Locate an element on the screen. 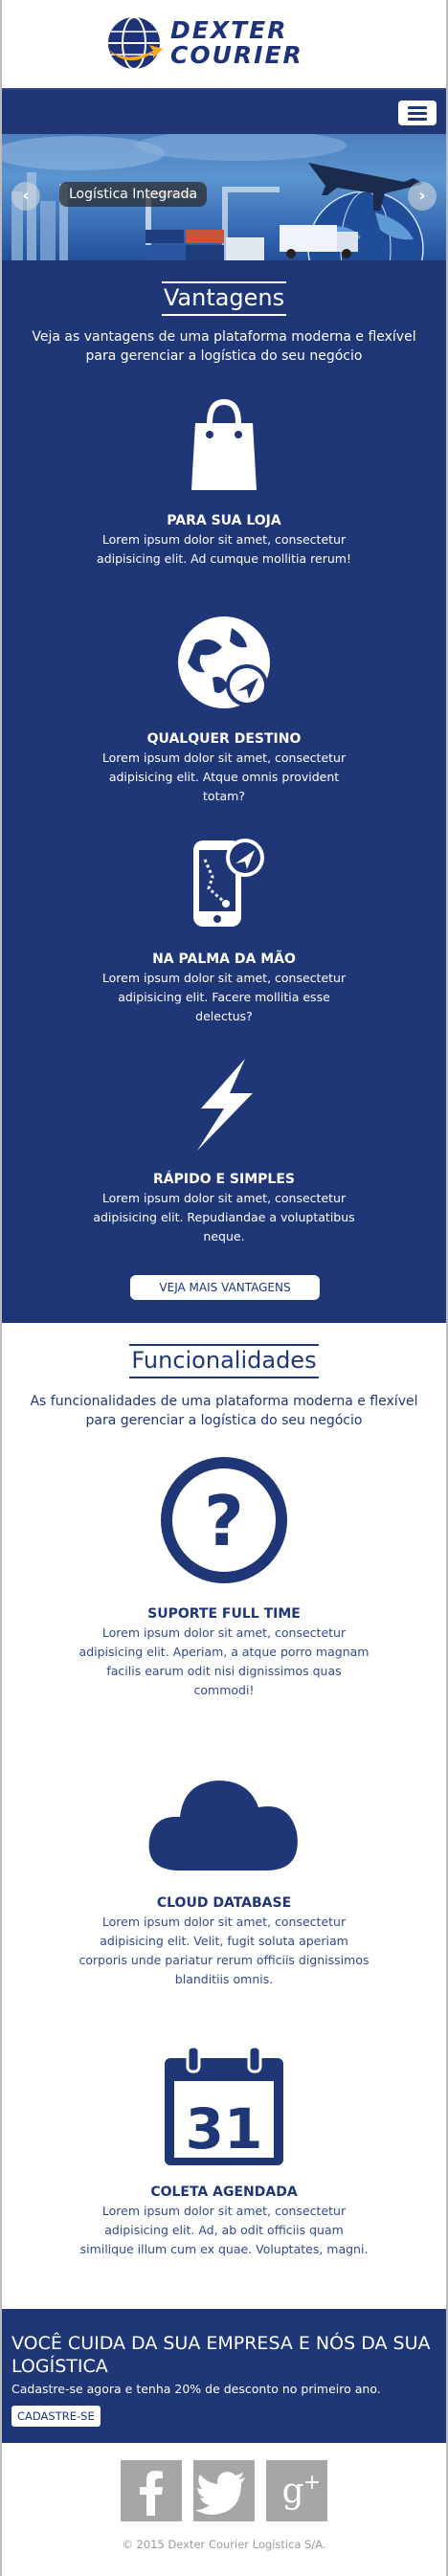  hero-carousel: Logística Integrada ‹ › is located at coordinates (224, 197).